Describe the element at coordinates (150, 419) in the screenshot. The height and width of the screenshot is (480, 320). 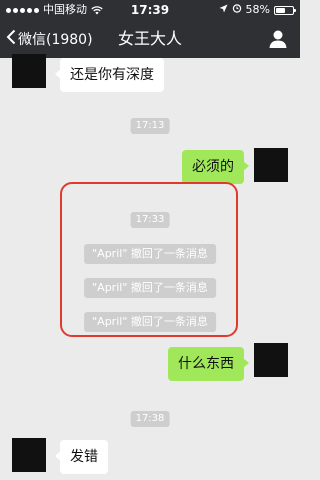
I see `message-timestamp: 17:38` at that location.